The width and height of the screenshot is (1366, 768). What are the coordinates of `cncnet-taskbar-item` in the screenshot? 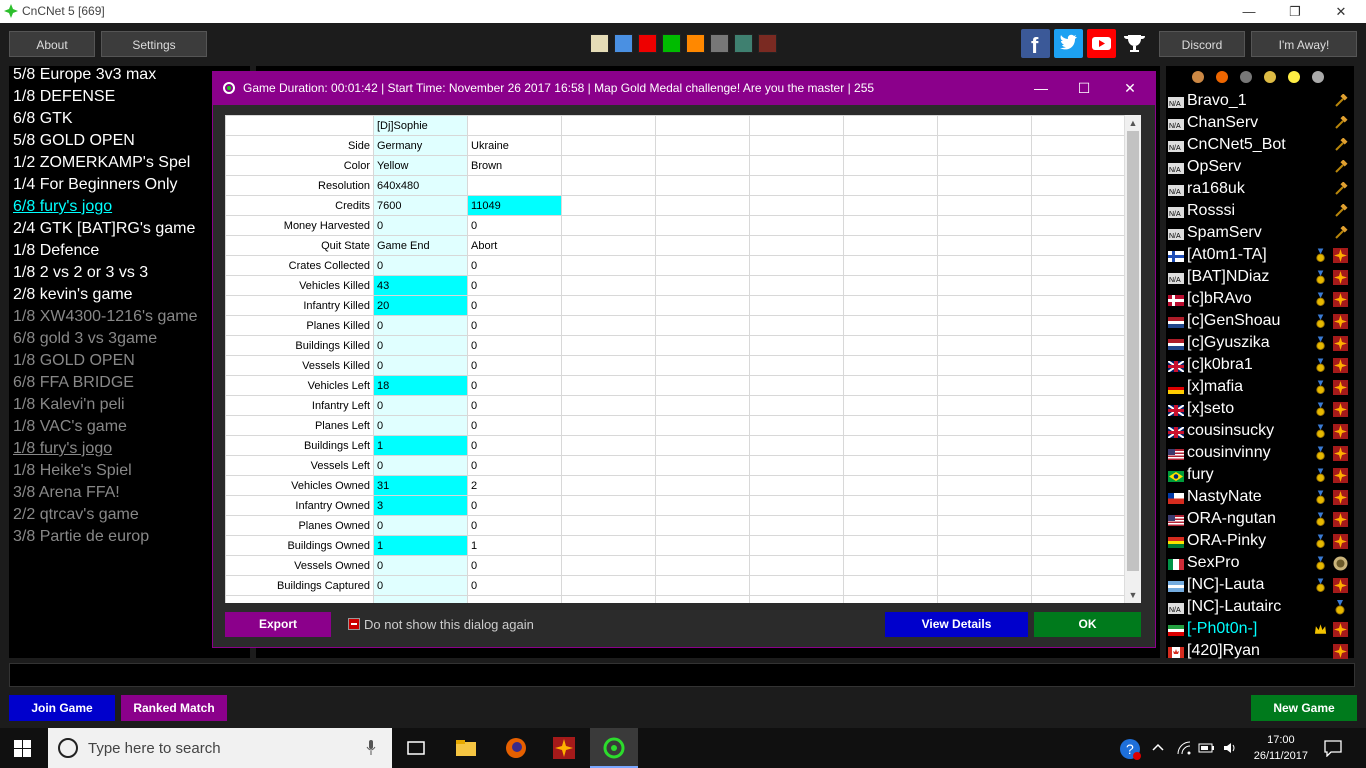 It's located at (614, 748).